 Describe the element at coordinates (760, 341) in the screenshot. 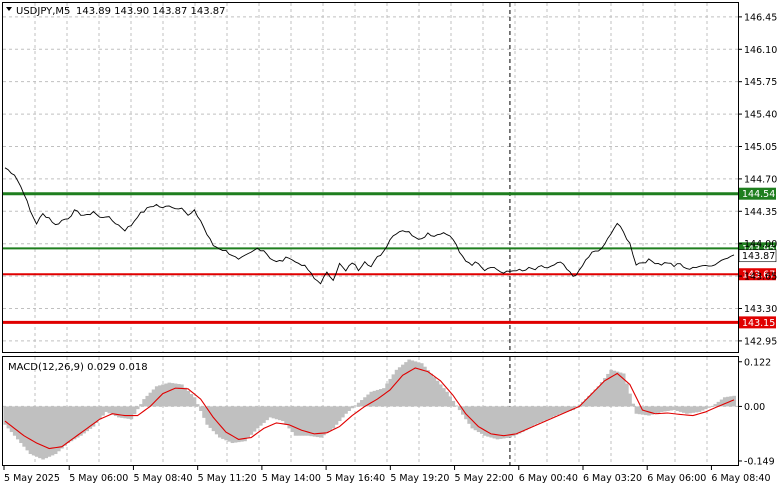

I see `price-tick-label: 142.95` at that location.